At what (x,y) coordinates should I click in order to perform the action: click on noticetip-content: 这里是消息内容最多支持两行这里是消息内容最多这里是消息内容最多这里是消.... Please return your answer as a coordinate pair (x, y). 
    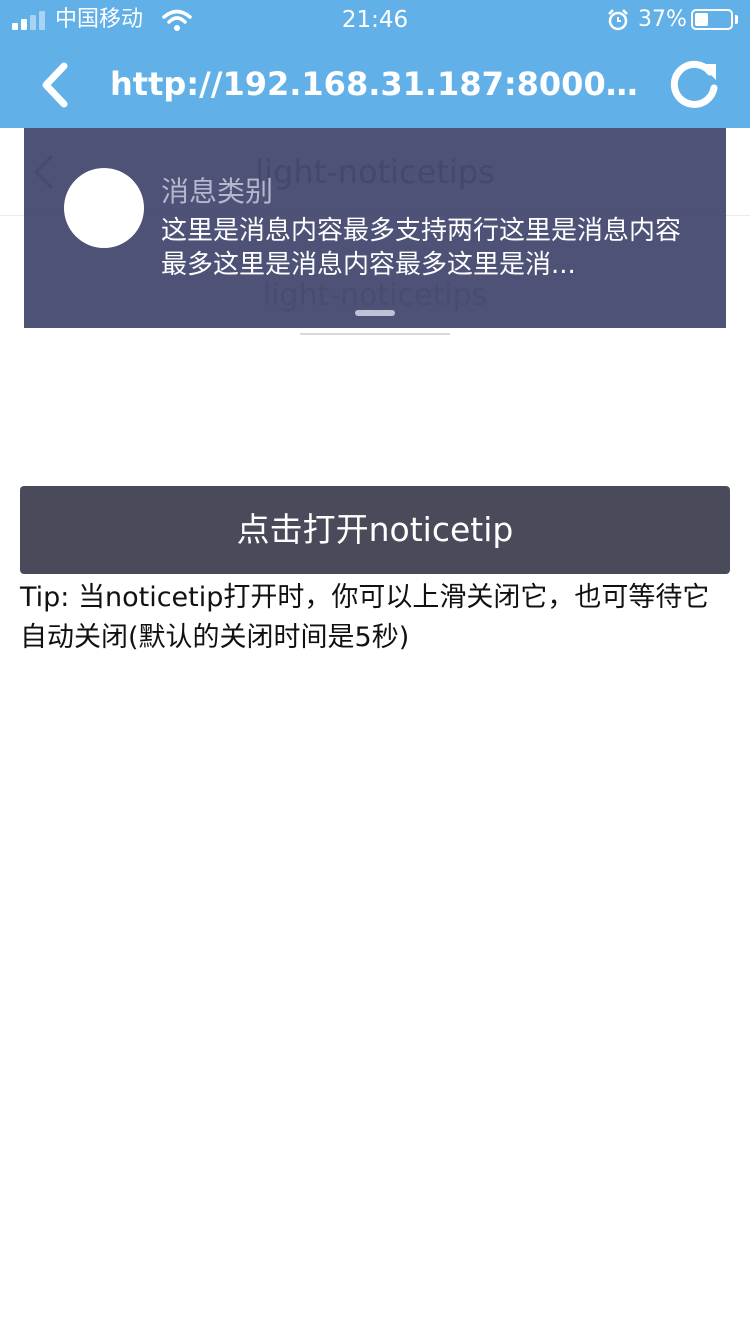
    Looking at the image, I should click on (421, 248).